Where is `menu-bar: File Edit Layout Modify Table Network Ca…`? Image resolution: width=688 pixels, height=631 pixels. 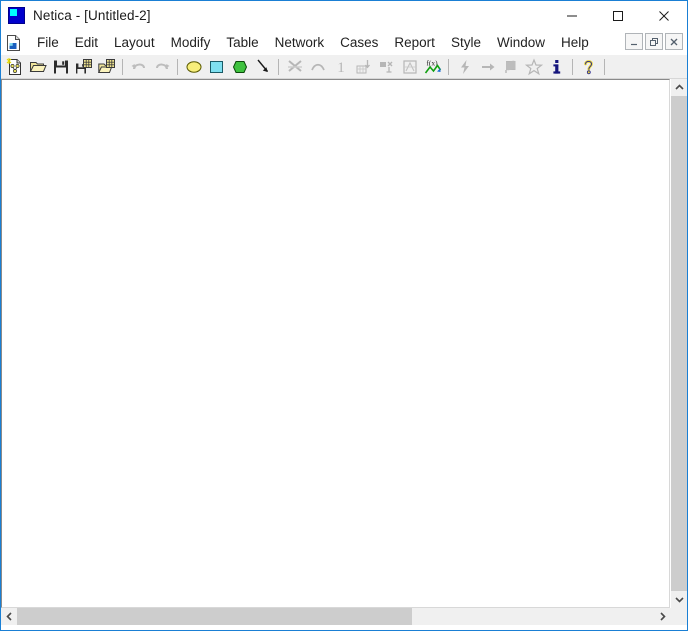 menu-bar: File Edit Layout Modify Table Network Ca… is located at coordinates (344, 42).